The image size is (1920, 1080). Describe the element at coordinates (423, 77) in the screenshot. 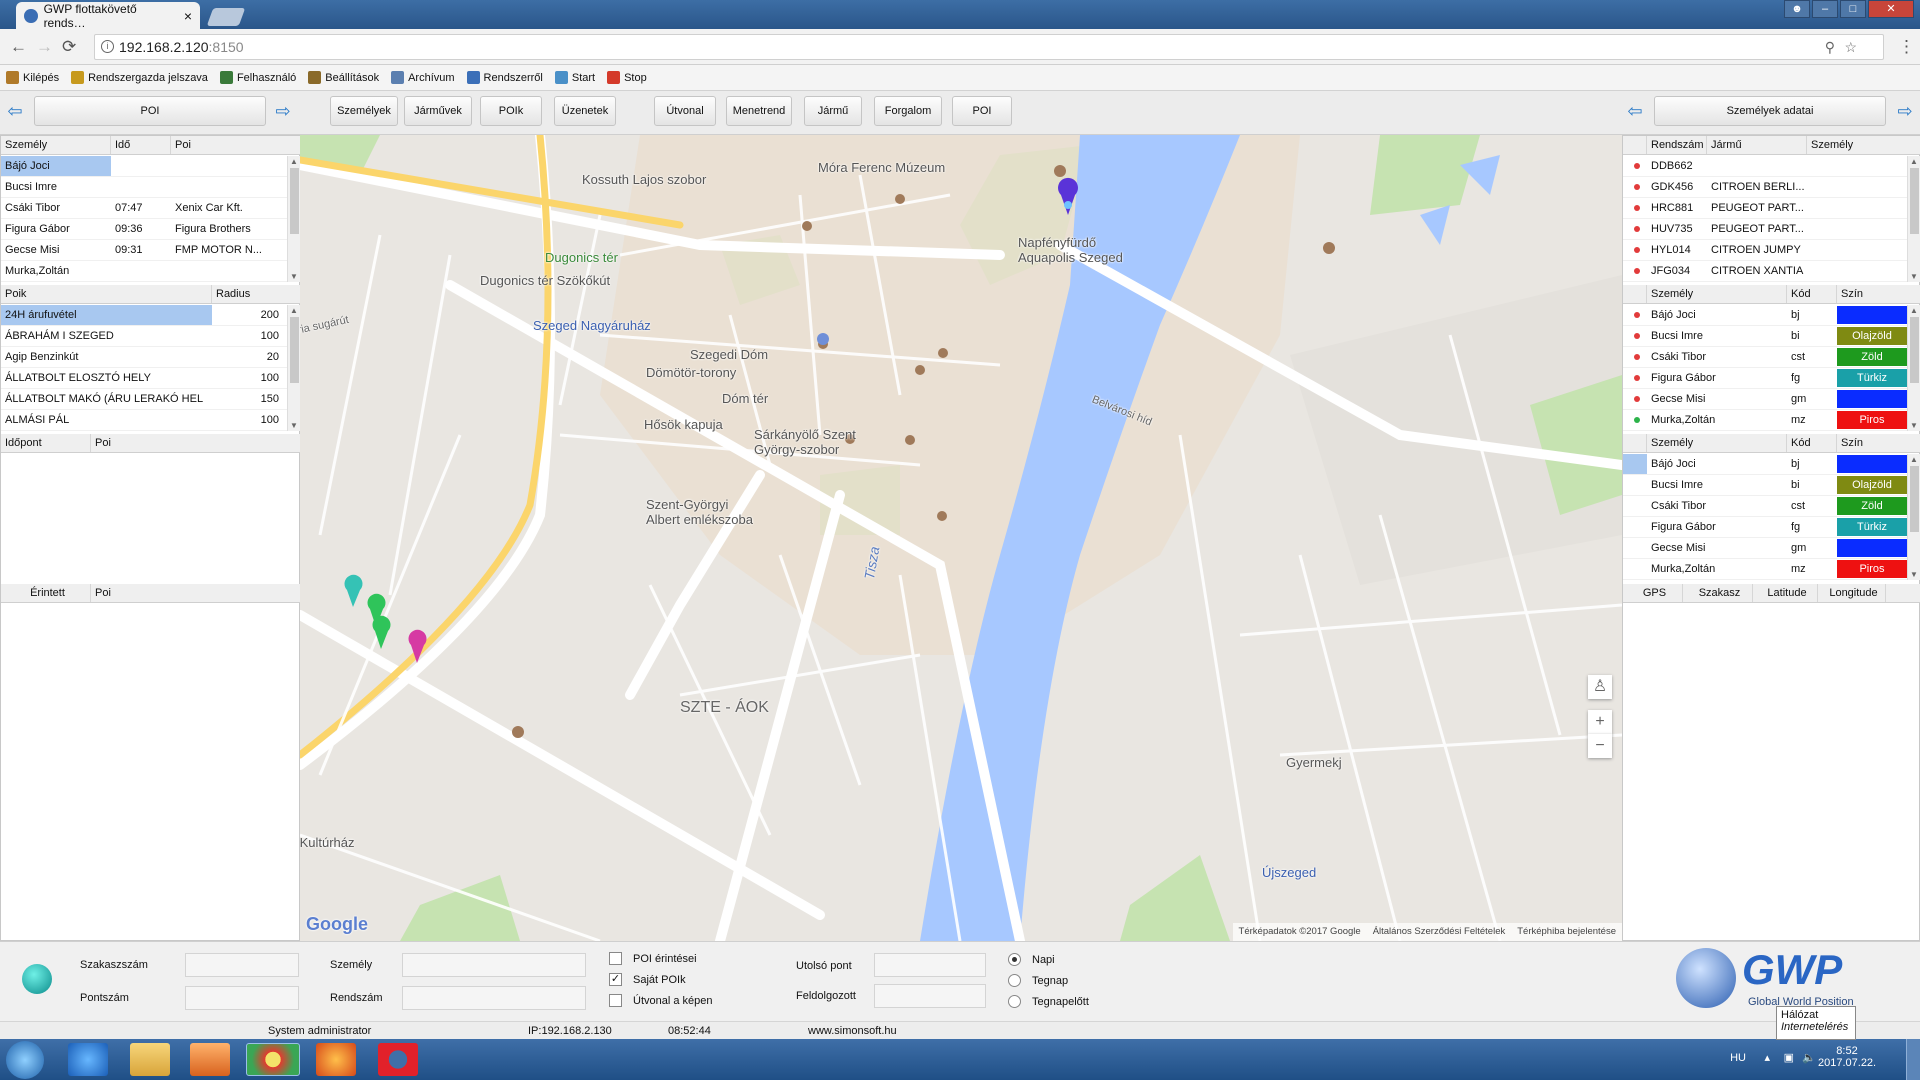

I see `menu-item-4: Archívum` at that location.